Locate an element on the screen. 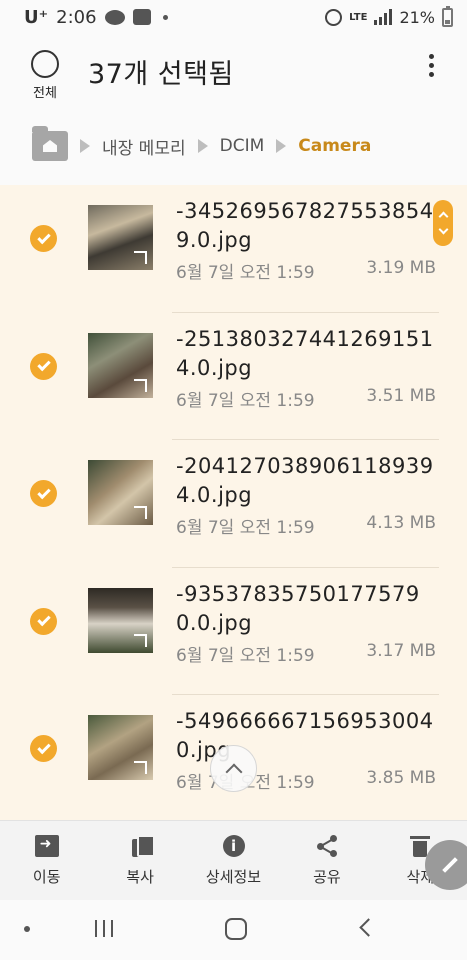 This screenshot has height=960, width=467. battery-icon is located at coordinates (447, 16).